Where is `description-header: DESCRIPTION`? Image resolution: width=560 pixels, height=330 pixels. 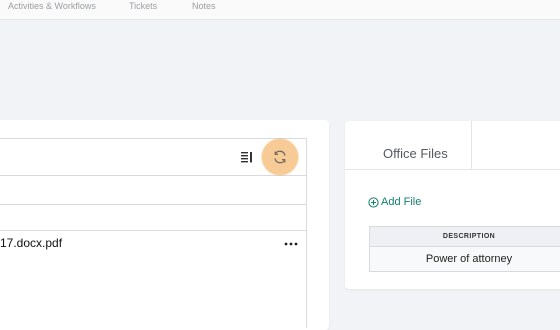 description-header: DESCRIPTION is located at coordinates (465, 237).